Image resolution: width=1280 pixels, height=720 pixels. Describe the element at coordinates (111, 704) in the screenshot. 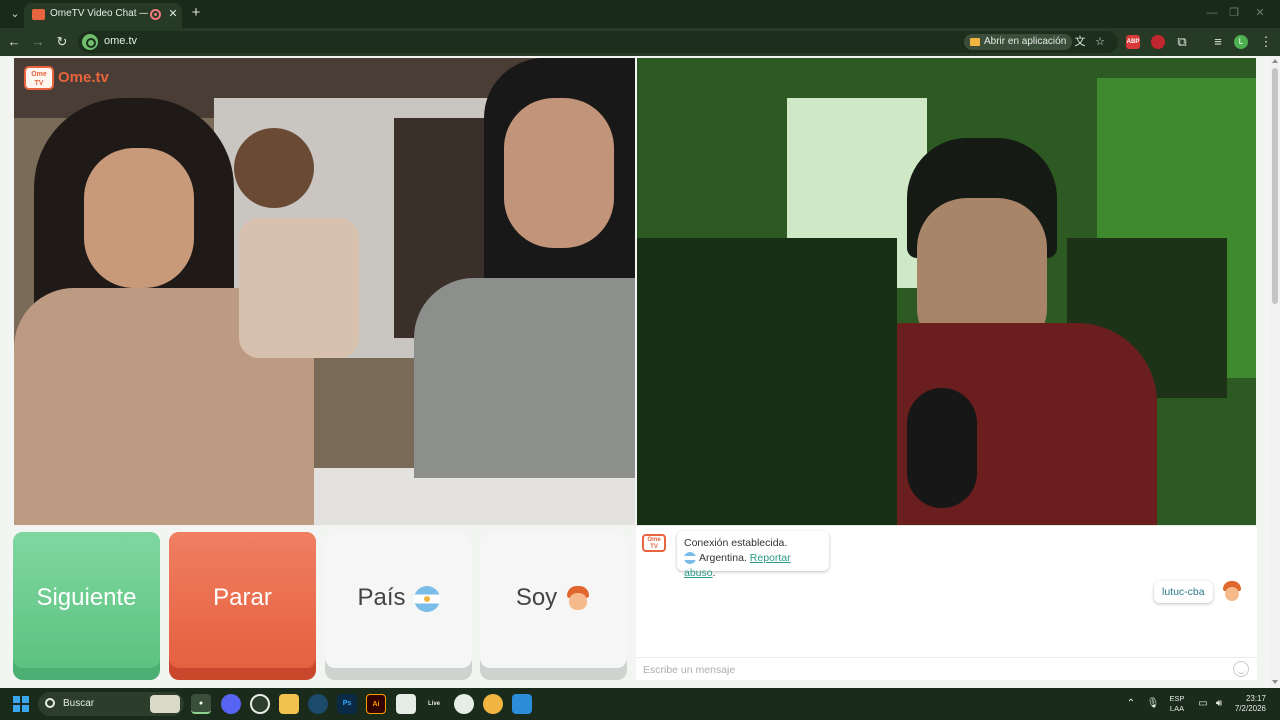

I see `taskbar-search: Buscar` at that location.